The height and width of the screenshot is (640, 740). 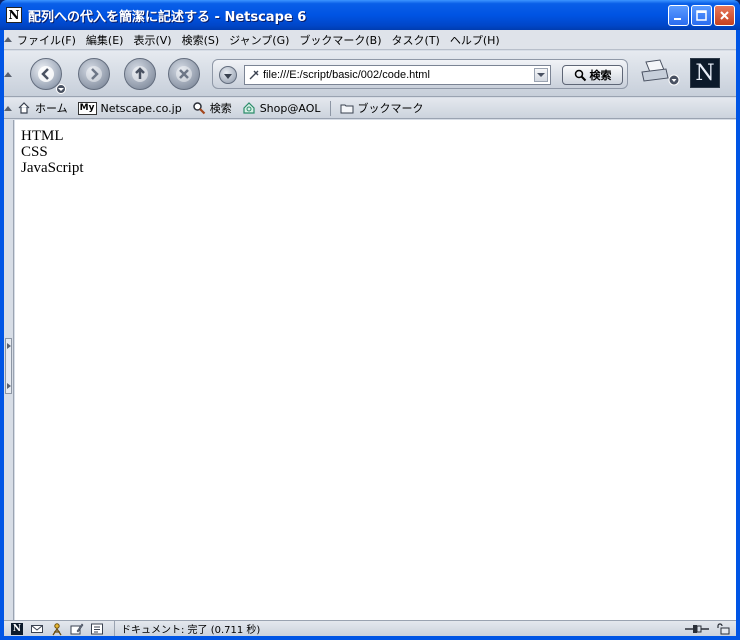 I want to click on search-link: 検索, so click(x=212, y=108).